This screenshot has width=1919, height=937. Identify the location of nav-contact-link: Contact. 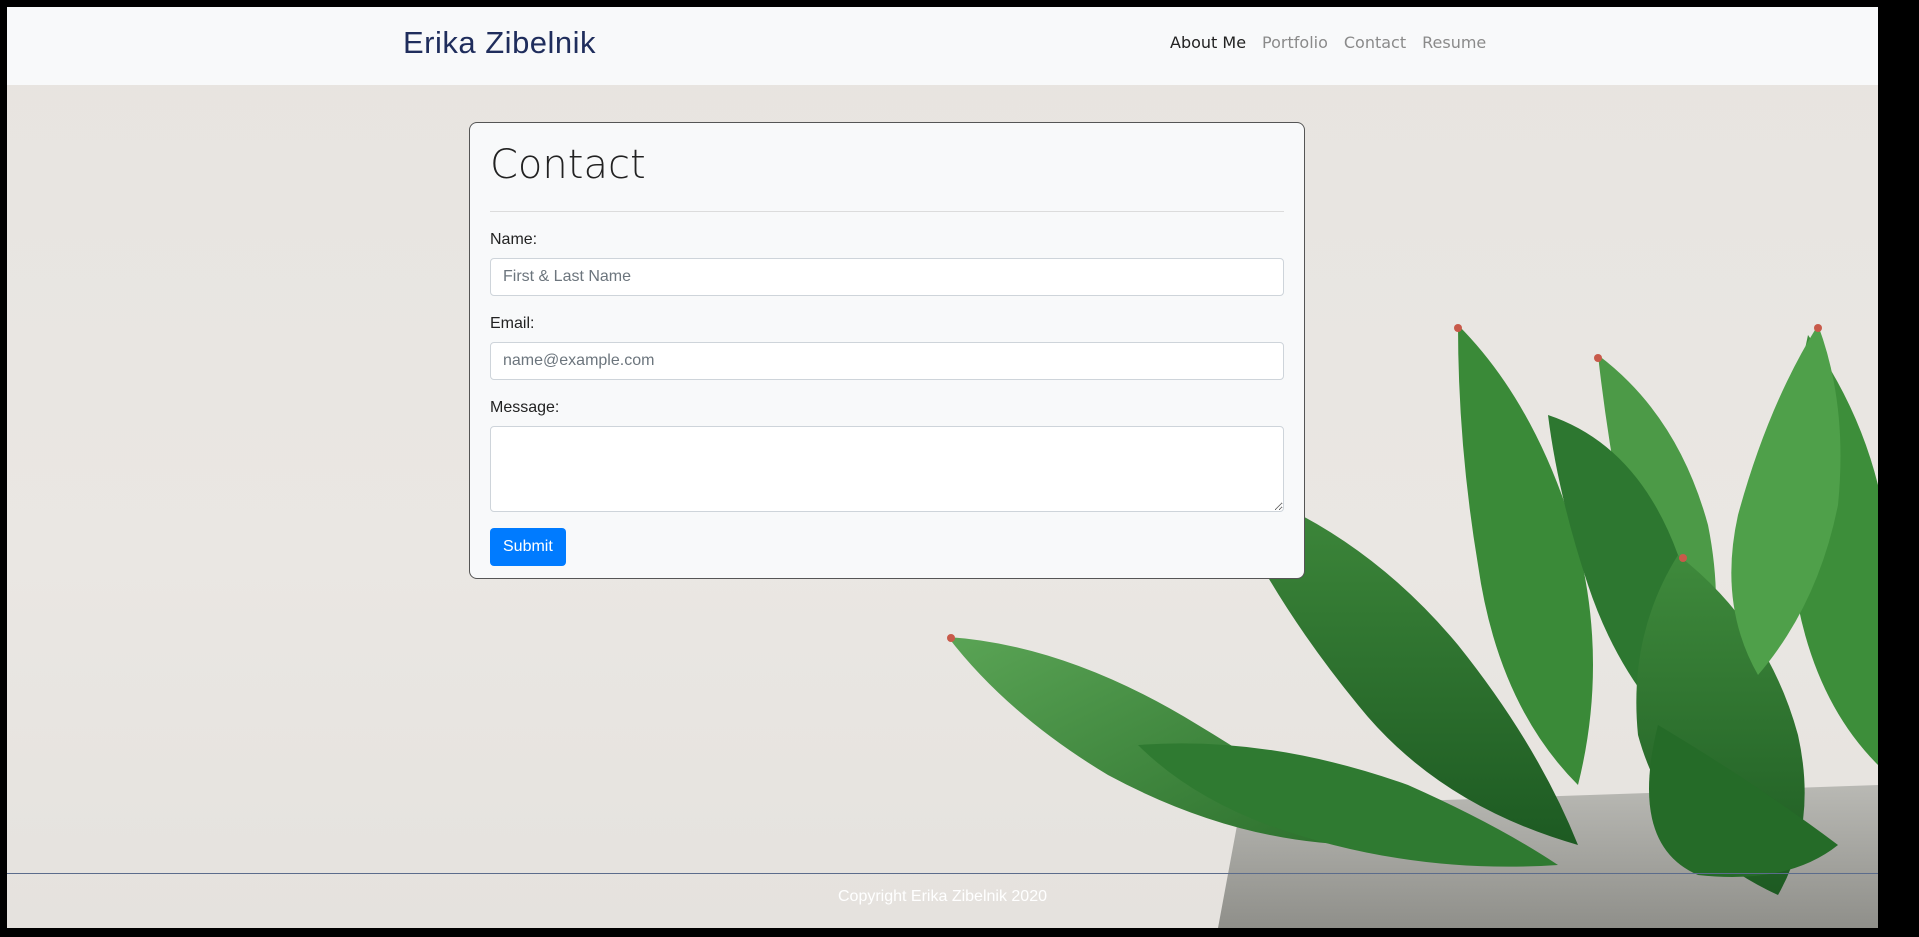
(1375, 42).